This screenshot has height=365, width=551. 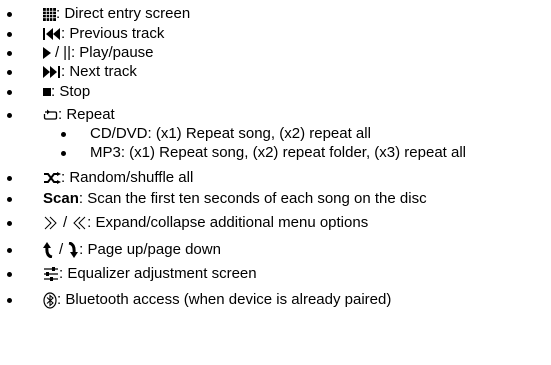 What do you see at coordinates (50, 223) in the screenshot?
I see `expand-chevrons-icon` at bounding box center [50, 223].